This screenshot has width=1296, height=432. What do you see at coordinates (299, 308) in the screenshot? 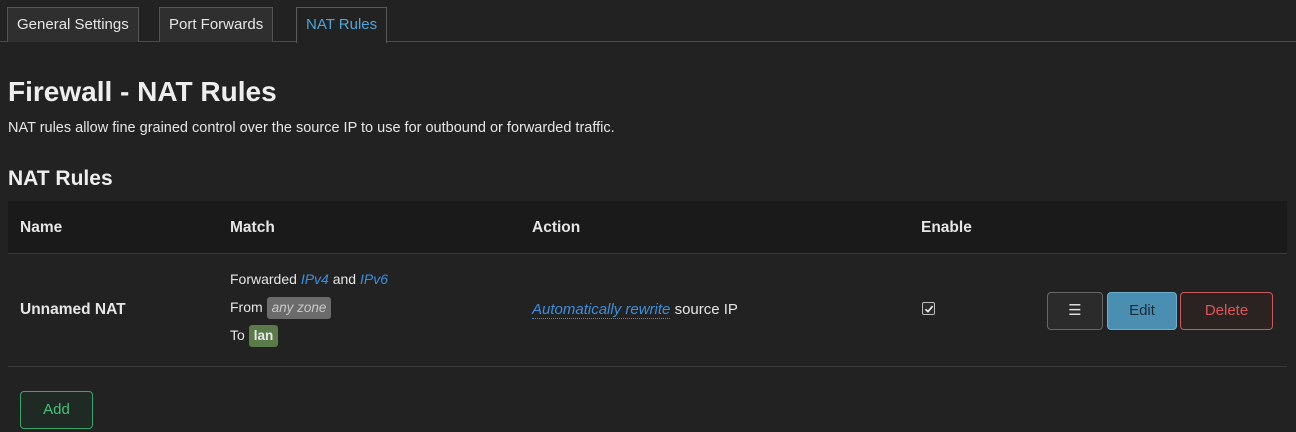
I see `zone-badge-any: any zone` at bounding box center [299, 308].